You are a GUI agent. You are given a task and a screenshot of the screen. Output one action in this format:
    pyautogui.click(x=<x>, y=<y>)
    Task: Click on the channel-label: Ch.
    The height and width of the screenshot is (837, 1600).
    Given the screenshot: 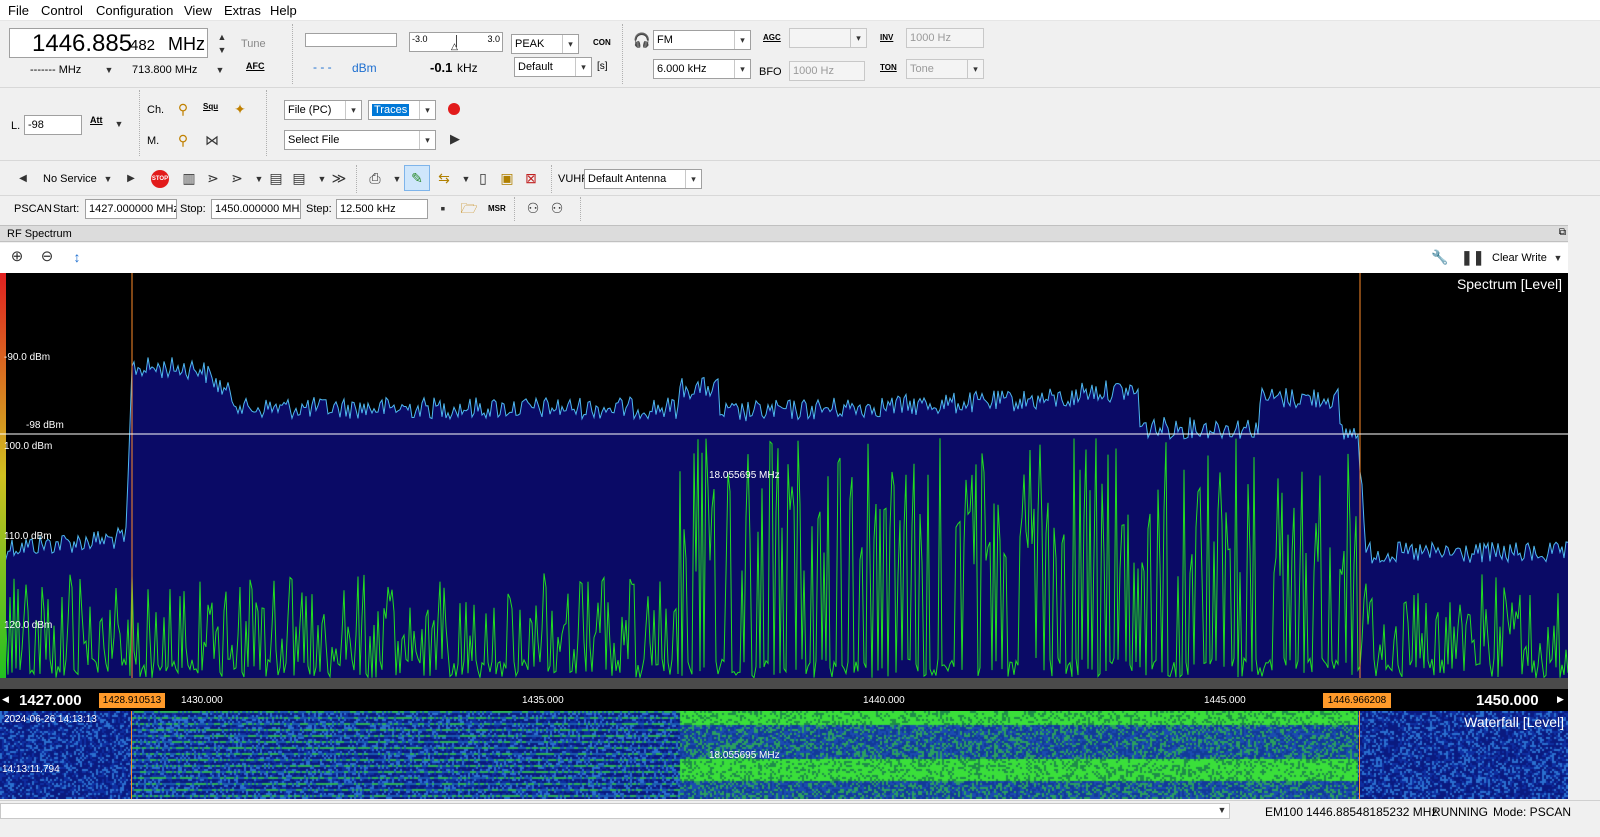 What is the action you would take?
    pyautogui.click(x=156, y=110)
    